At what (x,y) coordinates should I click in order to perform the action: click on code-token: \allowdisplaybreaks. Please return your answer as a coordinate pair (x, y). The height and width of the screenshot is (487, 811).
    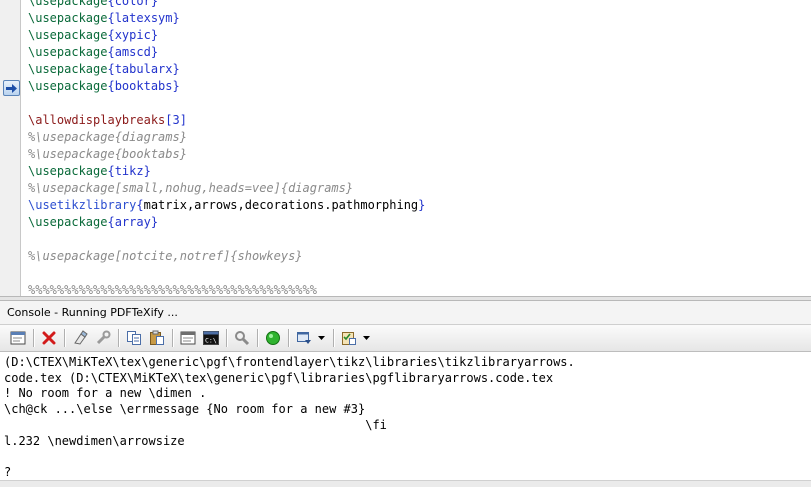
    Looking at the image, I should click on (97, 120).